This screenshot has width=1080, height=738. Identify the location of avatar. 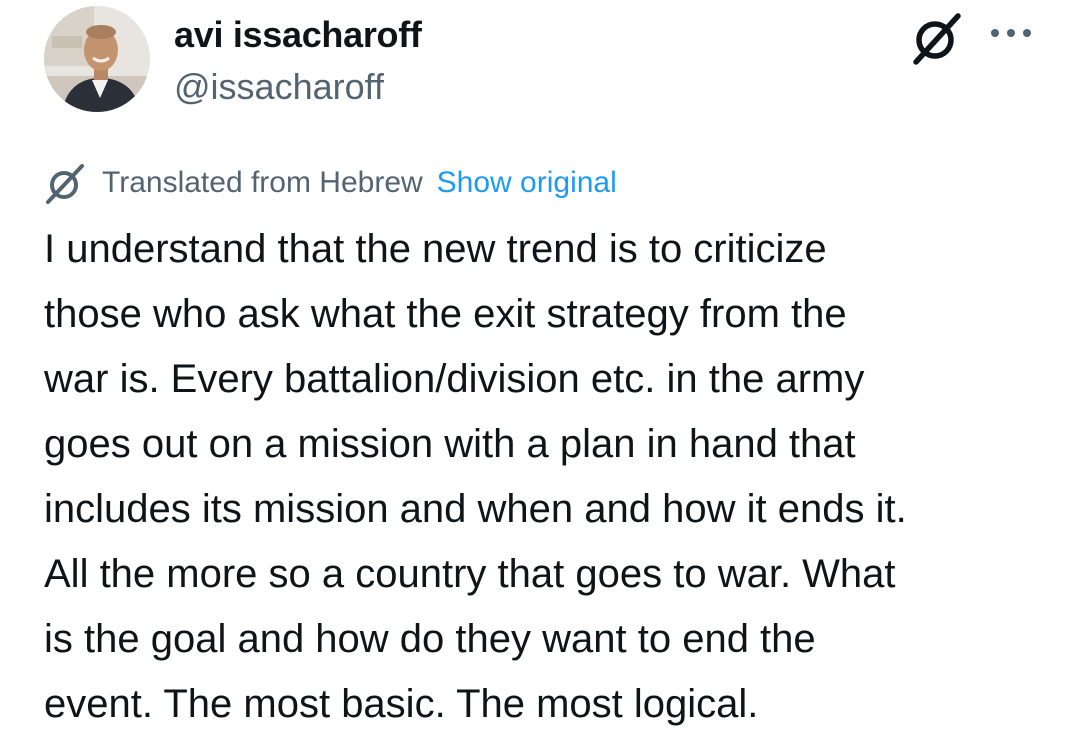
(97, 59).